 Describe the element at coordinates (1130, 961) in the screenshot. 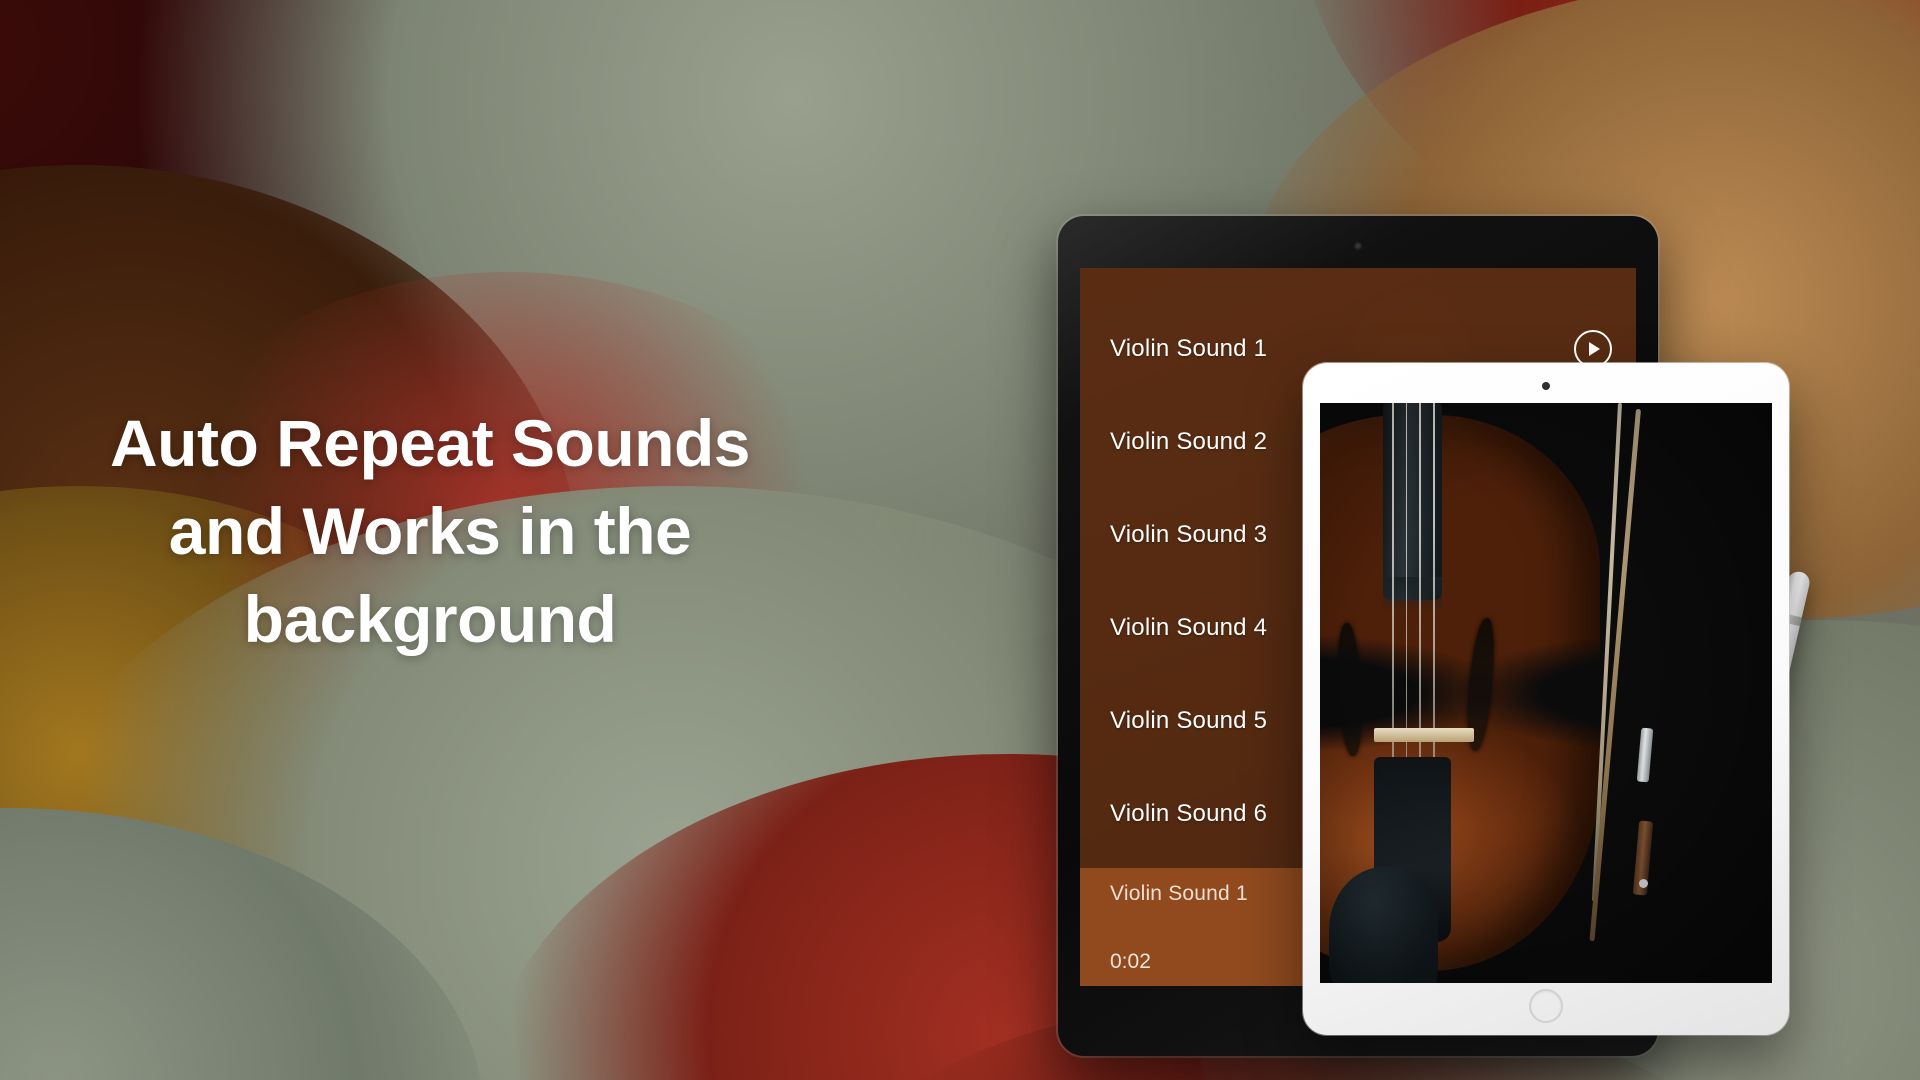

I see `elapsed-time: 0:02` at that location.